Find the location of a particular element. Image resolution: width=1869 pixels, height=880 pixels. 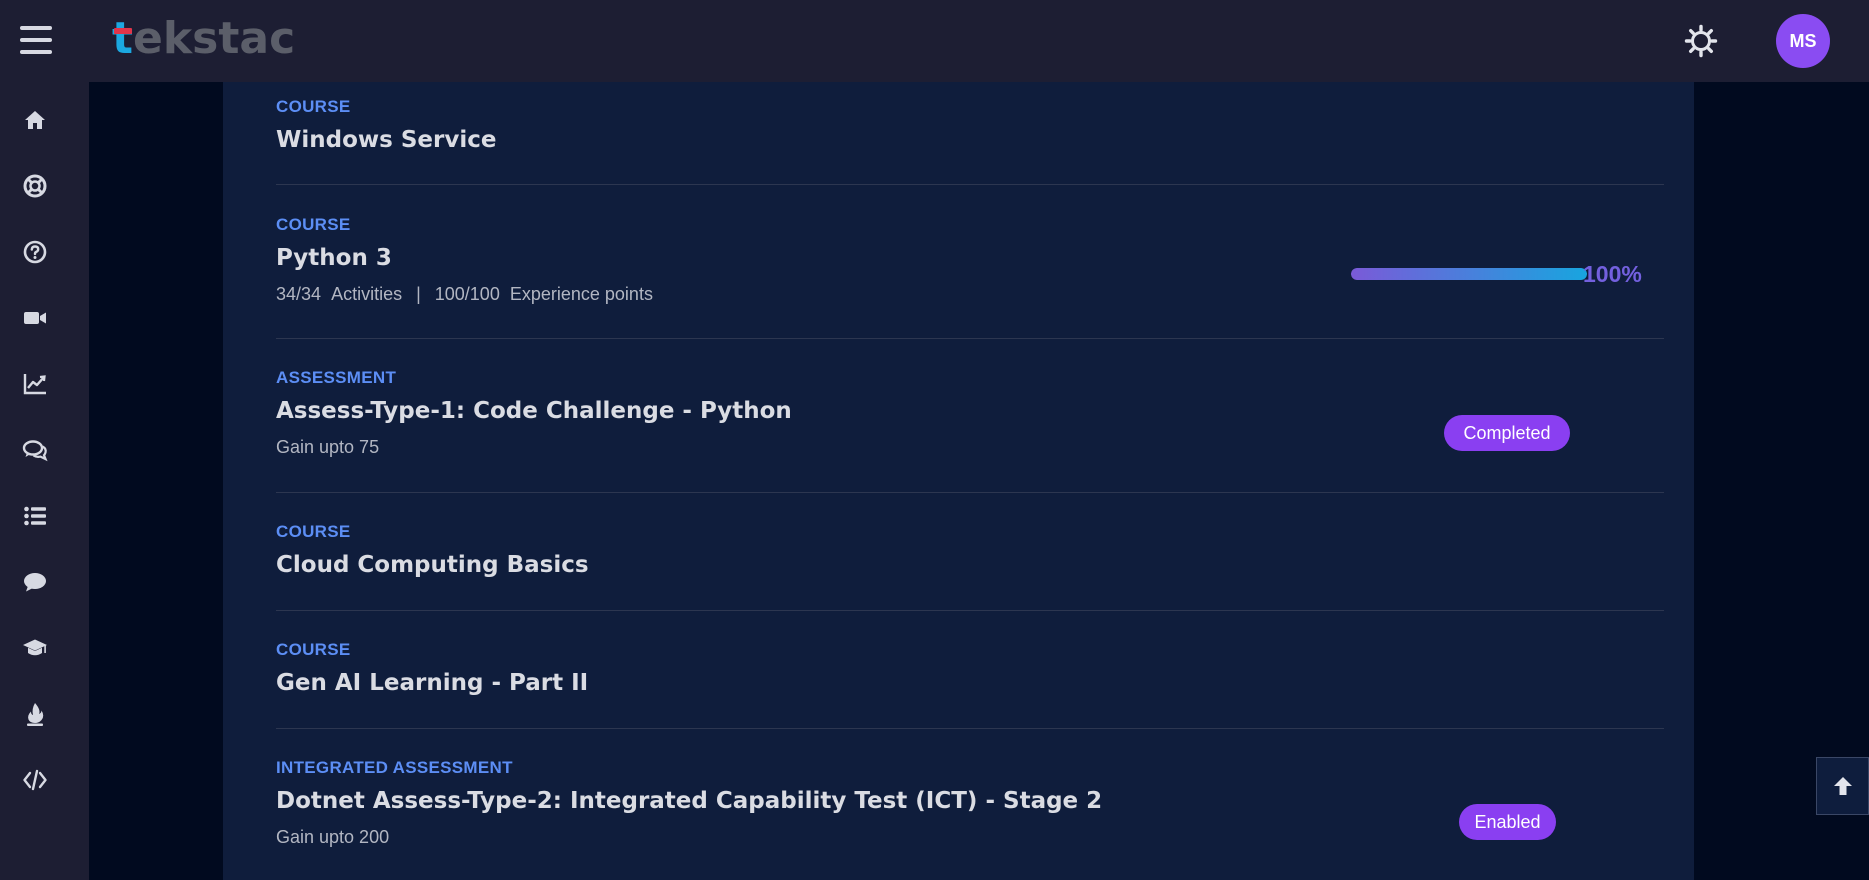

list-item-gen-ai: COURSE Gen AI Learning - Part II is located at coordinates (970, 669).